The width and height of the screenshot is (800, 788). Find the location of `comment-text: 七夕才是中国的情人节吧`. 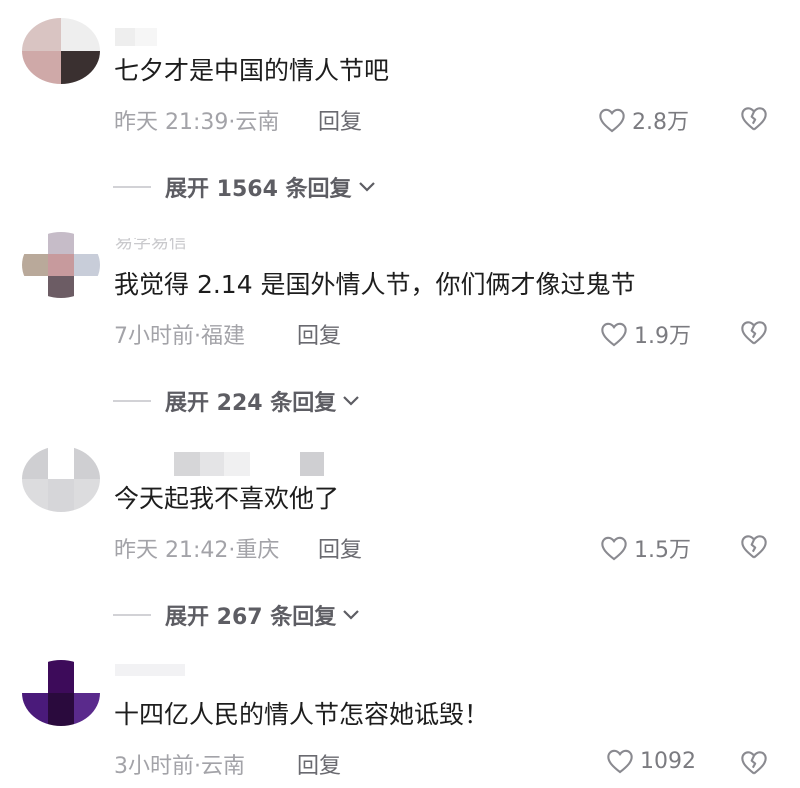

comment-text: 七夕才是中国的情人节吧 is located at coordinates (252, 70).